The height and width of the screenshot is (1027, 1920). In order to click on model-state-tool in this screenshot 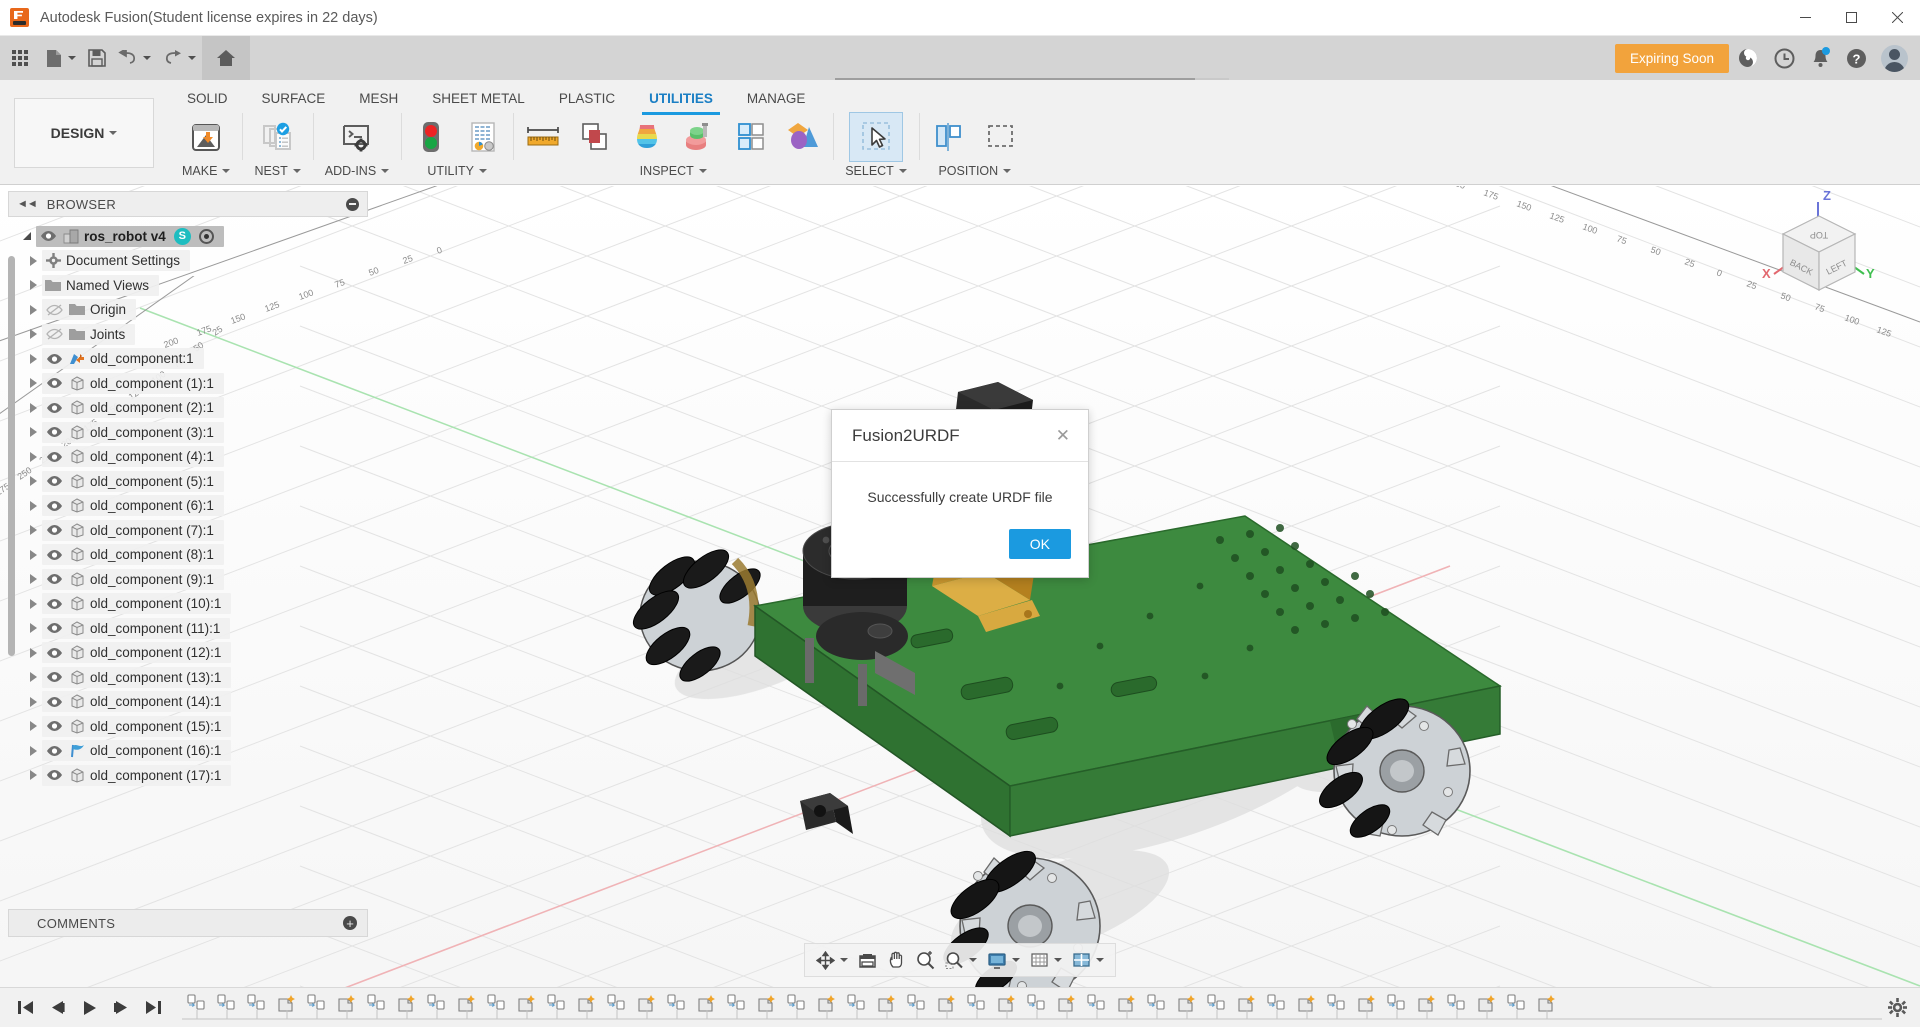, I will do `click(431, 137)`.